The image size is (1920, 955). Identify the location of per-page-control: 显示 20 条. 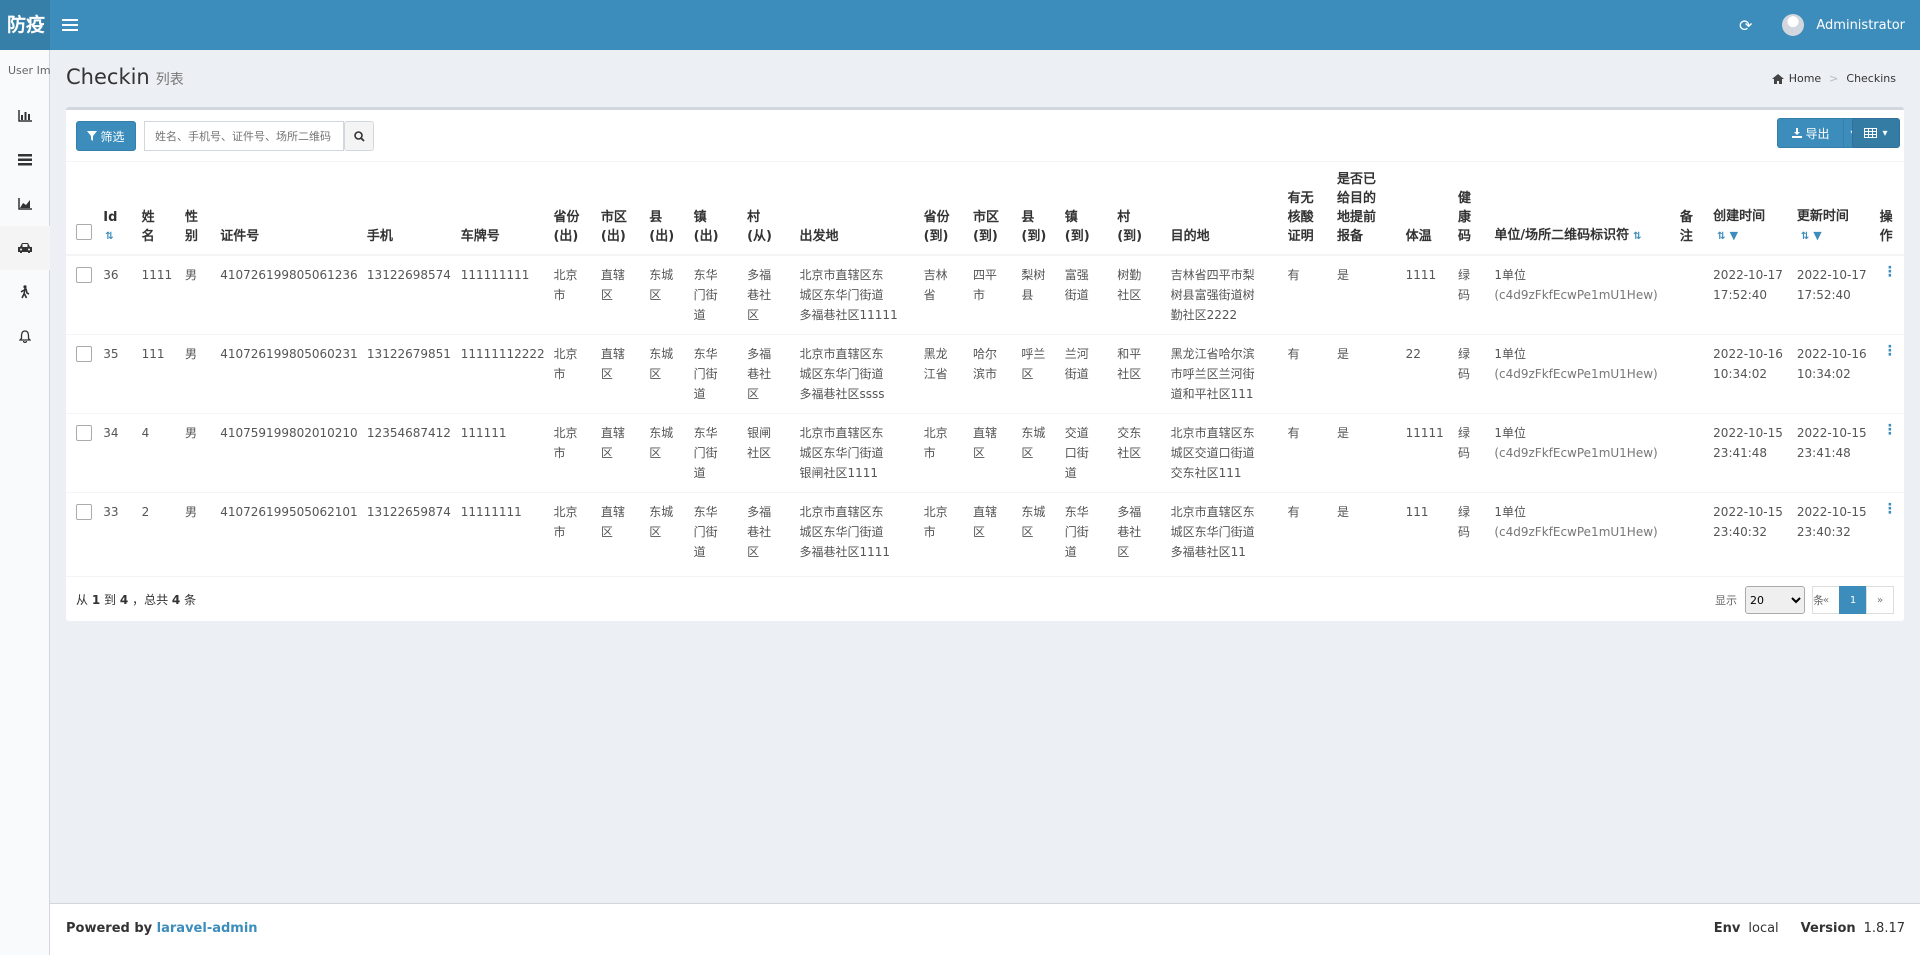
(1769, 600).